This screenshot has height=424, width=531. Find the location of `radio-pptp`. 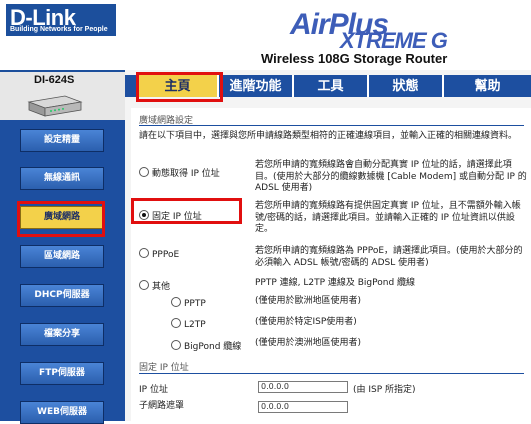

radio-pptp is located at coordinates (176, 302).